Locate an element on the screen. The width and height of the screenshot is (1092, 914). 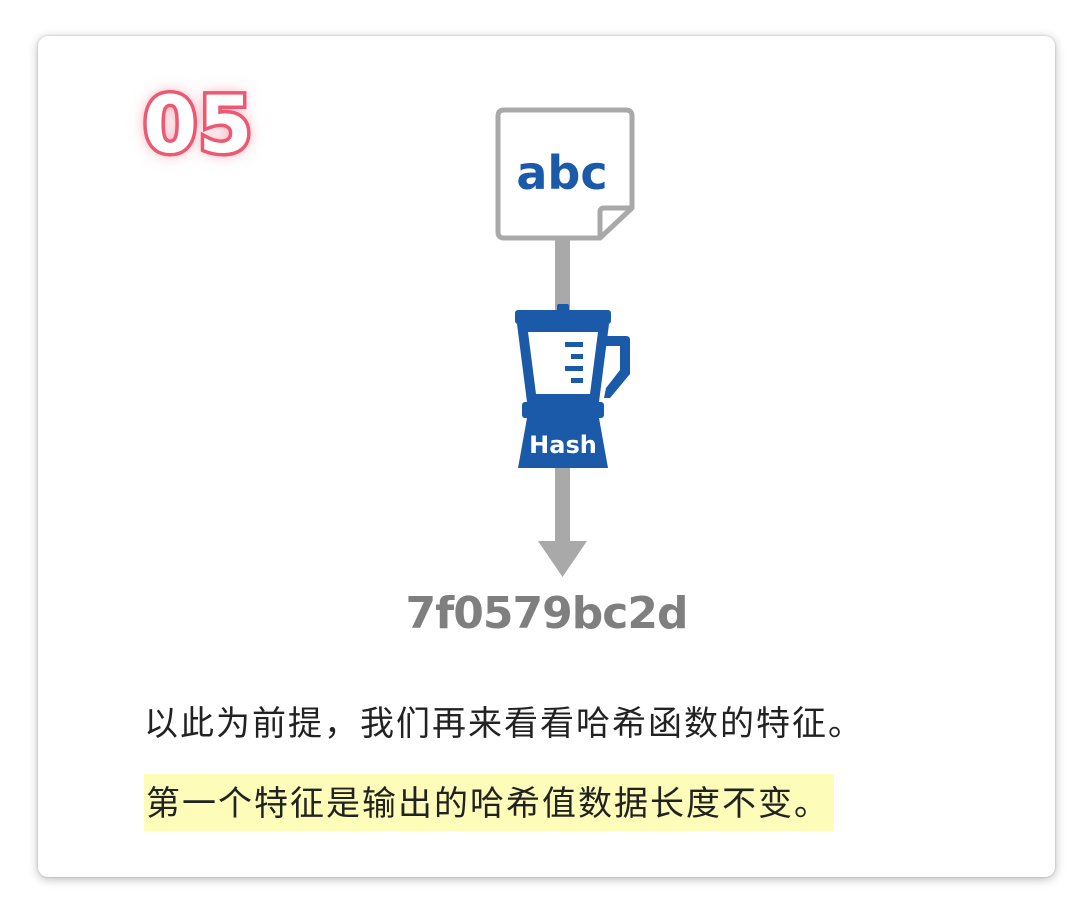
hash-diagram: abc Hash is located at coordinates (565, 342).